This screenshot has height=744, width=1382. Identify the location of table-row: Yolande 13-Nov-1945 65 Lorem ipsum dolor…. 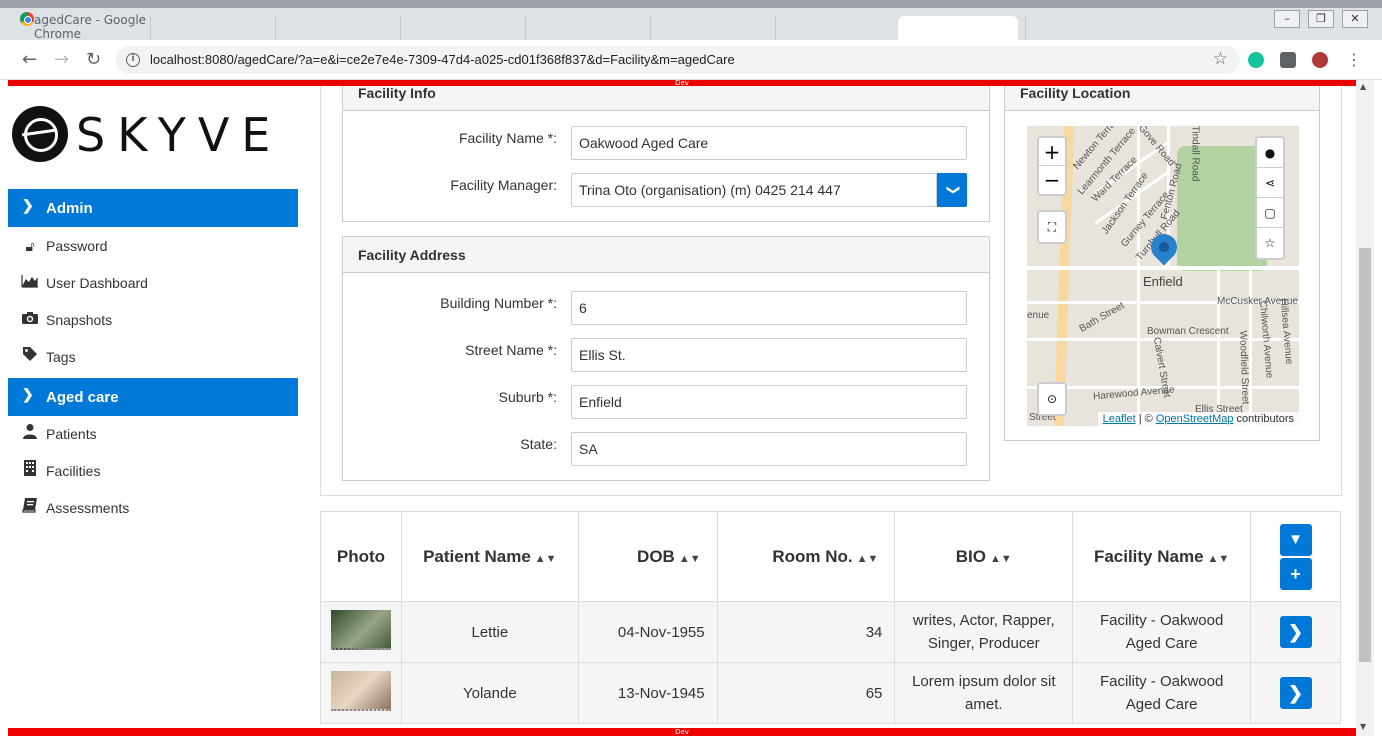
(830, 693).